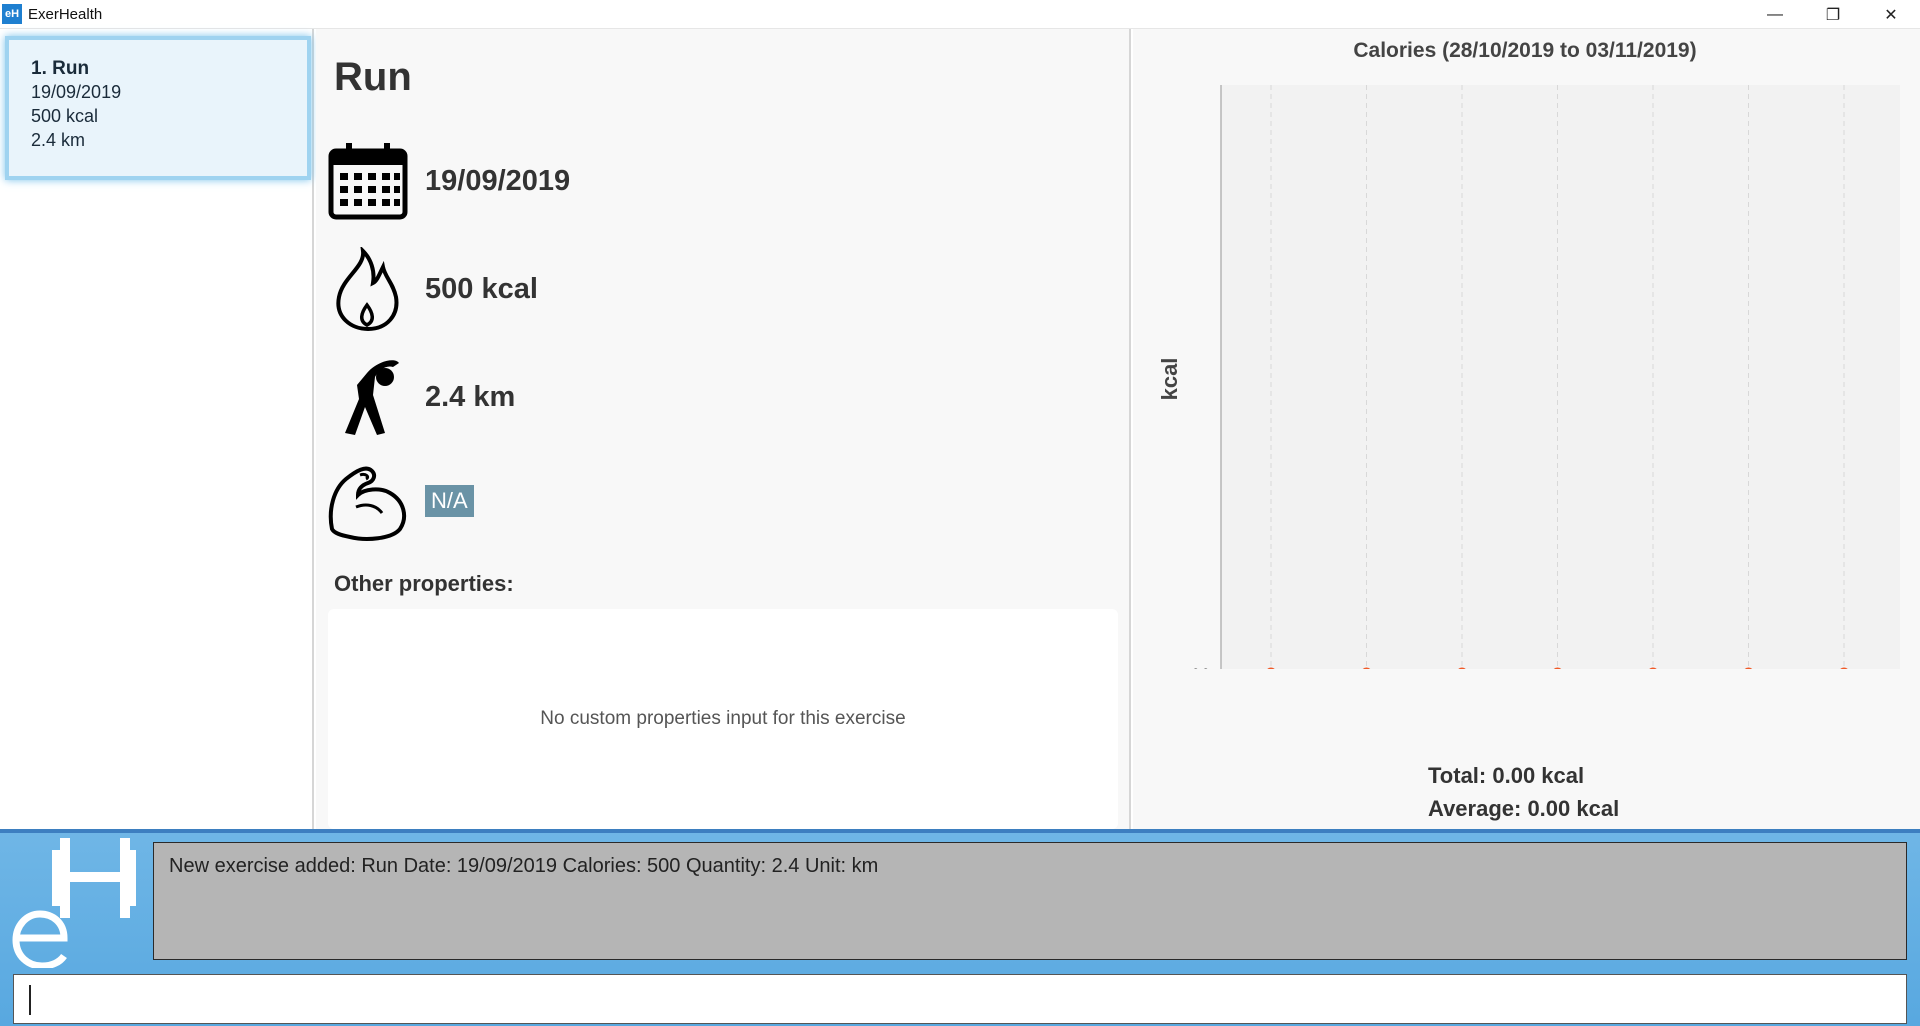  I want to click on other-properties-label: Other properties:, so click(424, 583).